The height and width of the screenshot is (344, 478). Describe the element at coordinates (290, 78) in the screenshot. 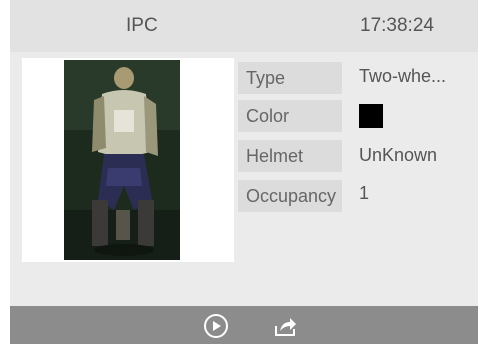

I see `type-label: Type` at that location.